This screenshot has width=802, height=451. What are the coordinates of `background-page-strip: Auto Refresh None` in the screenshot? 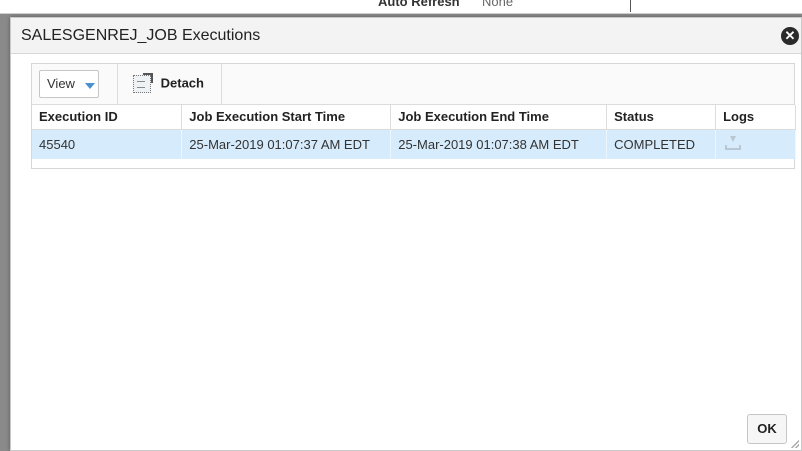 It's located at (401, 7).